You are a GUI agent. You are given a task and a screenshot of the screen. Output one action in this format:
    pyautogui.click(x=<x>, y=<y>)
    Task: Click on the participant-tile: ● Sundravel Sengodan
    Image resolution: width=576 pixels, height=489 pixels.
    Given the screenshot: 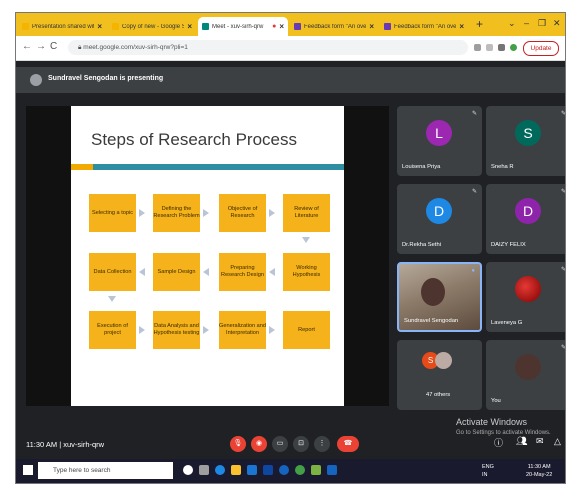 What is the action you would take?
    pyautogui.click(x=439, y=297)
    